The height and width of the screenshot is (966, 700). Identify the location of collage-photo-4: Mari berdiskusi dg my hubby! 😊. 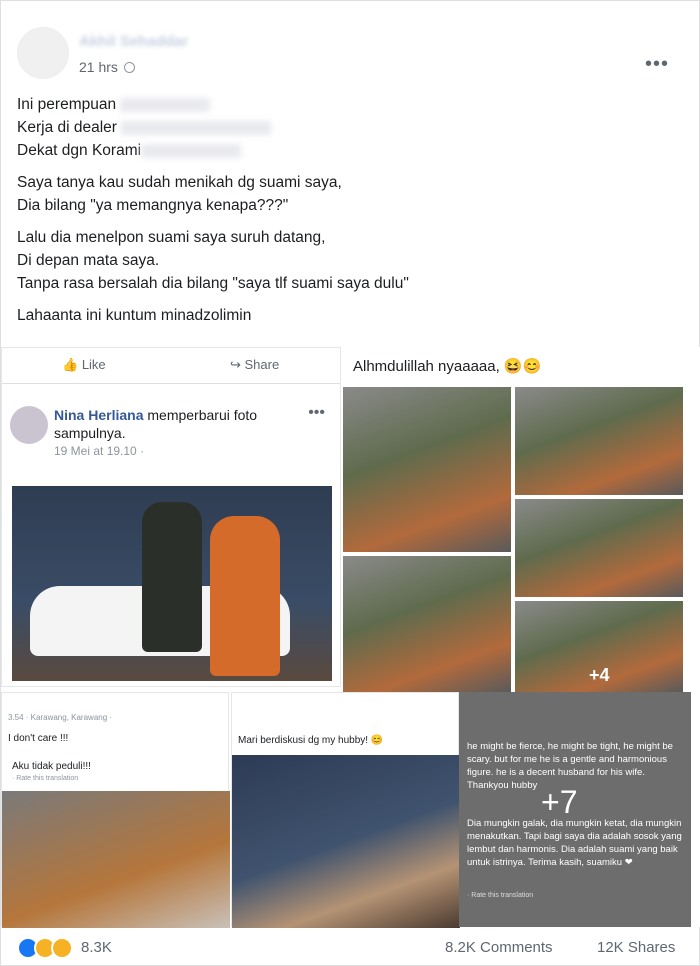
(345, 810).